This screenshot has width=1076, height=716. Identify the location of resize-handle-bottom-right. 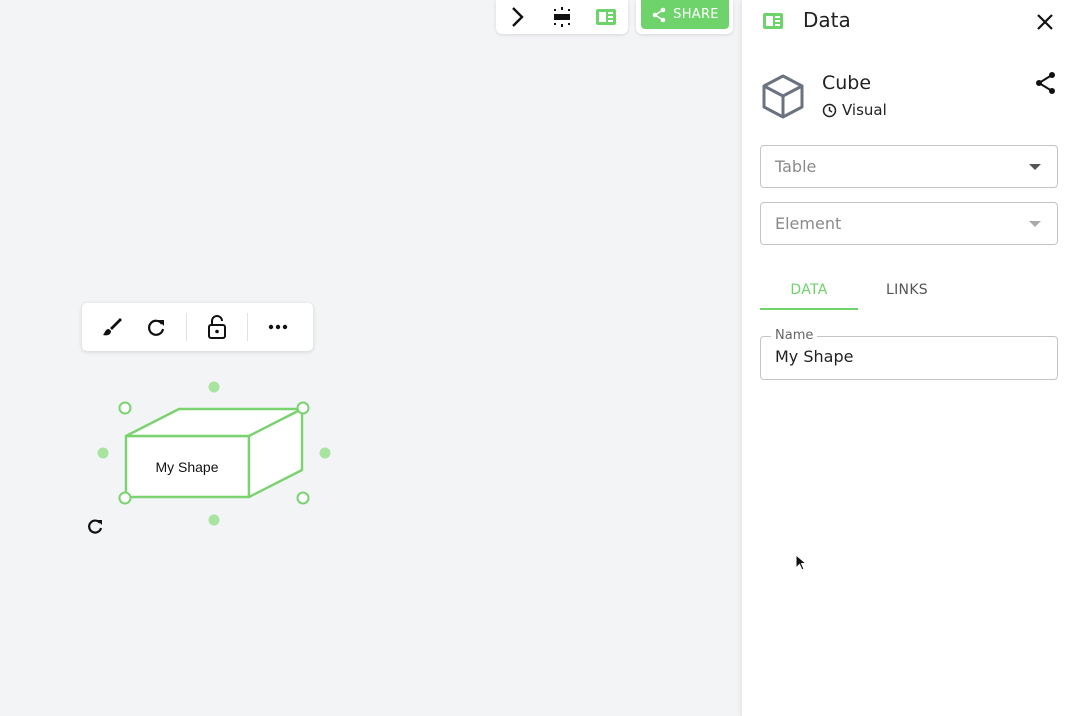
(303, 498).